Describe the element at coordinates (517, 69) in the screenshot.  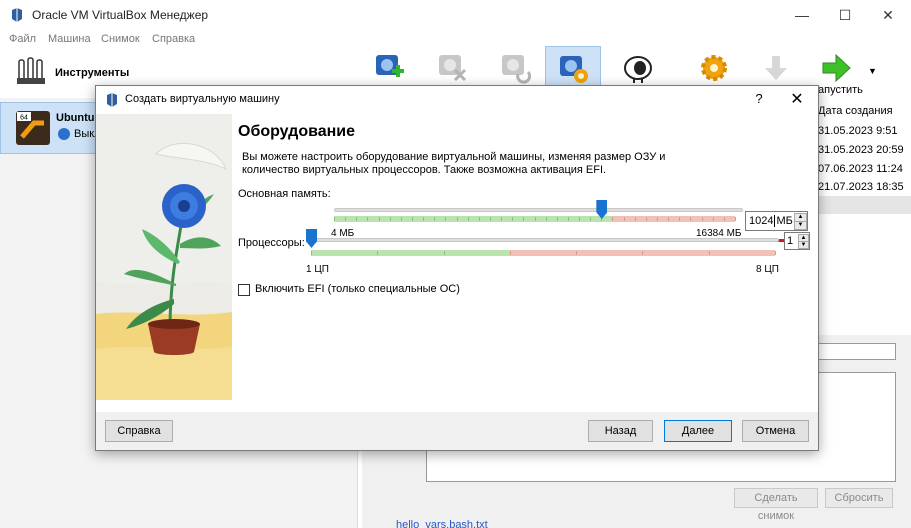
I see `discard-disabled-icon` at that location.